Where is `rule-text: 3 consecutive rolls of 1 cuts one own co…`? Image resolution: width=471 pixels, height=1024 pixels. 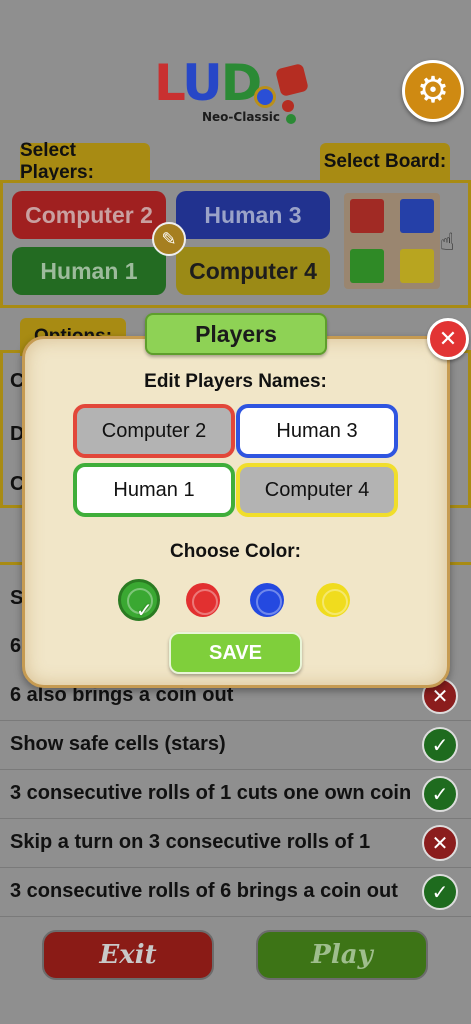
rule-text: 3 consecutive rolls of 1 cuts one own co… is located at coordinates (211, 793).